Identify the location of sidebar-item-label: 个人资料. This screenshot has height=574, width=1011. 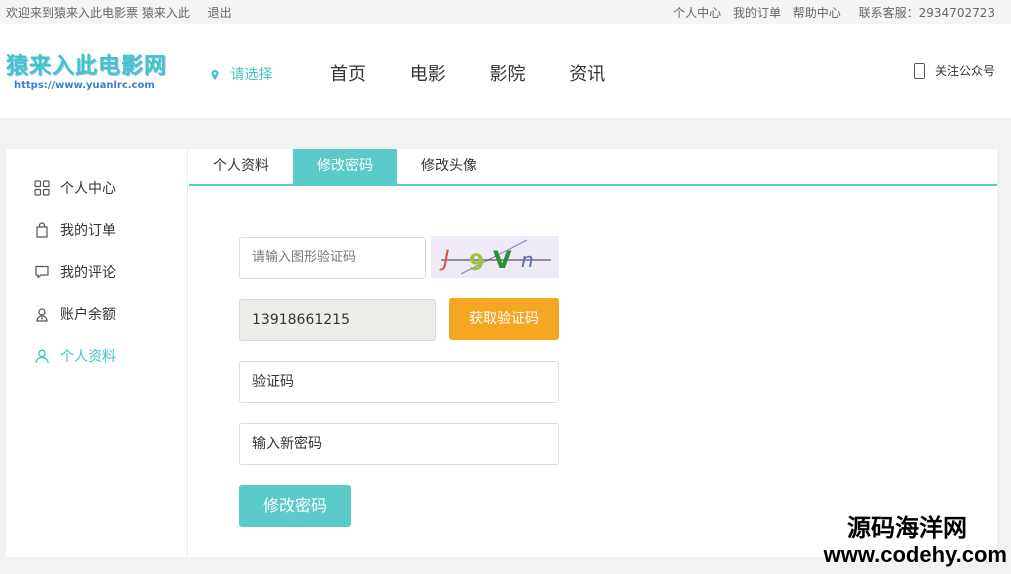
(88, 357).